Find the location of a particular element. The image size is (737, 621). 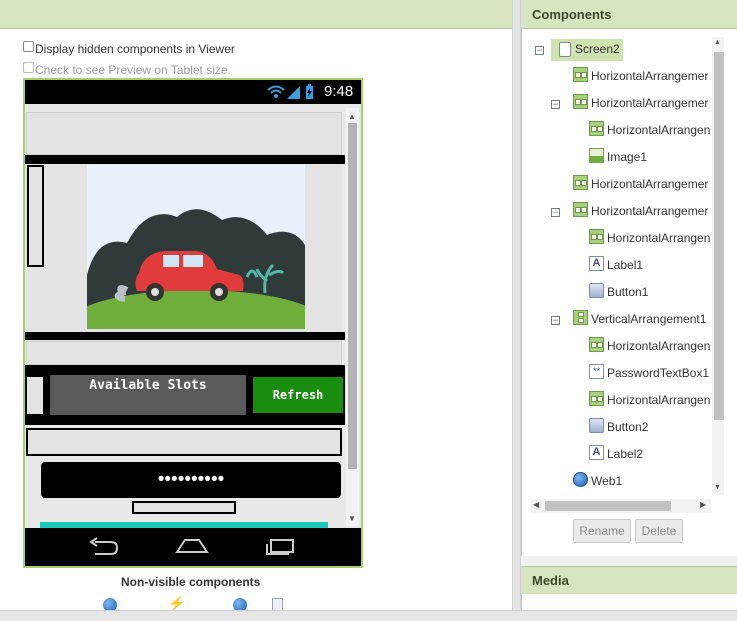

status-icons is located at coordinates (290, 91).